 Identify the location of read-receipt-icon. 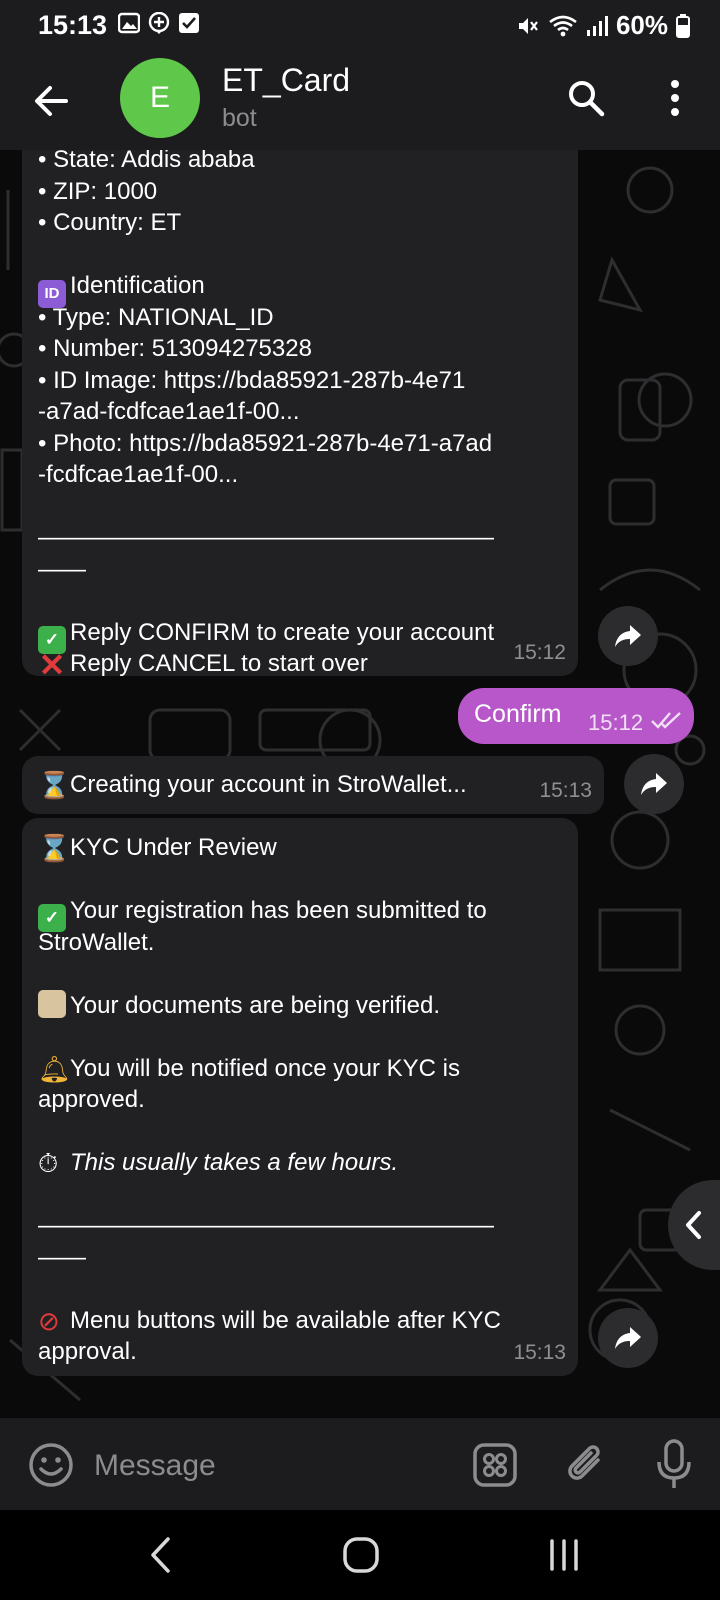
(666, 720).